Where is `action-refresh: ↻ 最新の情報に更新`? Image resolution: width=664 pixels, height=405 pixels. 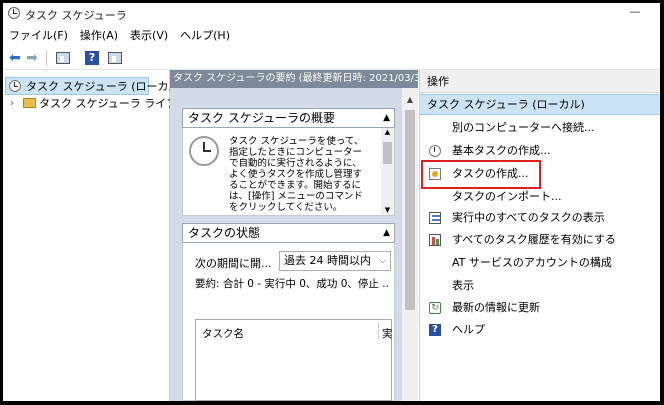 action-refresh: ↻ 最新の情報に更新 is located at coordinates (540, 308).